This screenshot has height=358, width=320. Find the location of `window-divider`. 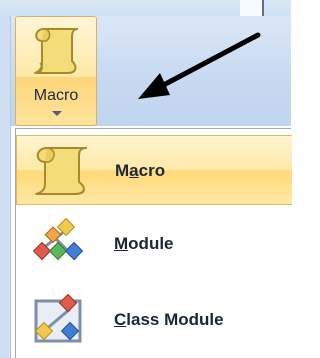

window-divider is located at coordinates (263, 8).